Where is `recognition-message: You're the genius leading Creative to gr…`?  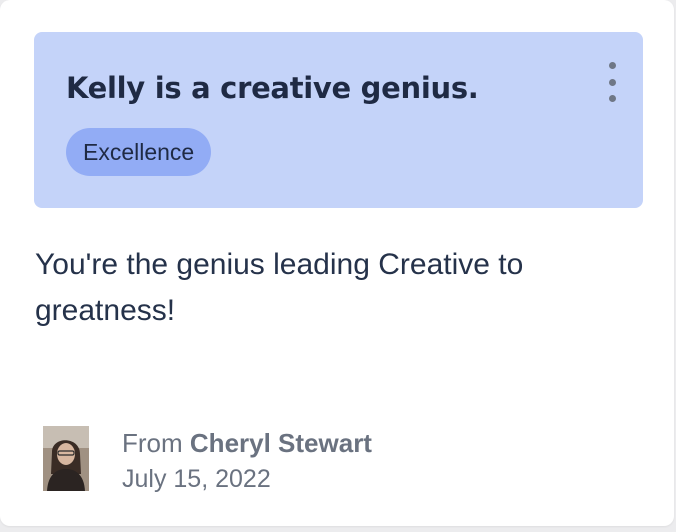 recognition-message: You're the genius leading Creative to gr… is located at coordinates (279, 287).